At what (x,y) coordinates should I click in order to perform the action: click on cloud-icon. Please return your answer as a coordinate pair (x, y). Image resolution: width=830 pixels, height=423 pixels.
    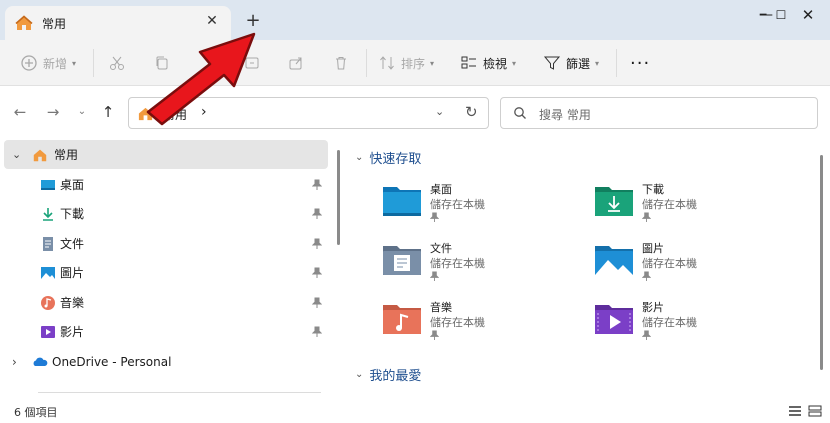
    Looking at the image, I should click on (40, 361).